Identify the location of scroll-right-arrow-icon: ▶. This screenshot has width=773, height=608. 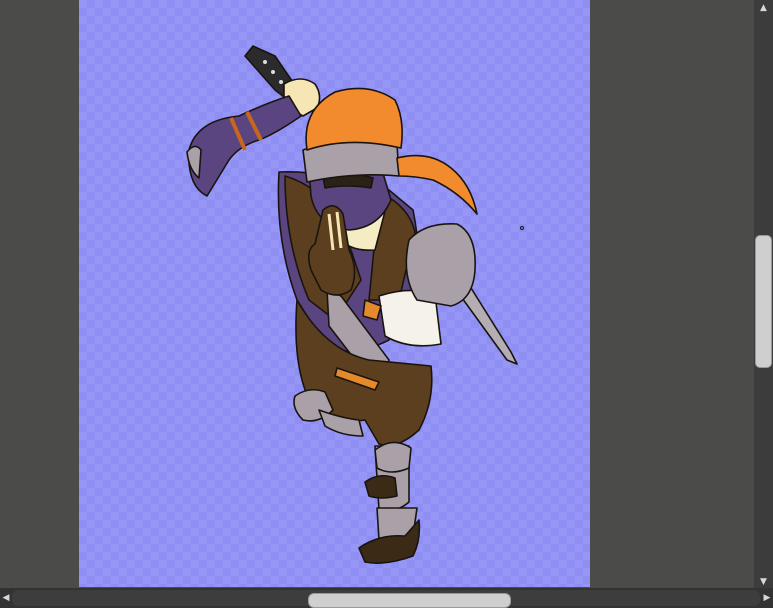
(767, 598).